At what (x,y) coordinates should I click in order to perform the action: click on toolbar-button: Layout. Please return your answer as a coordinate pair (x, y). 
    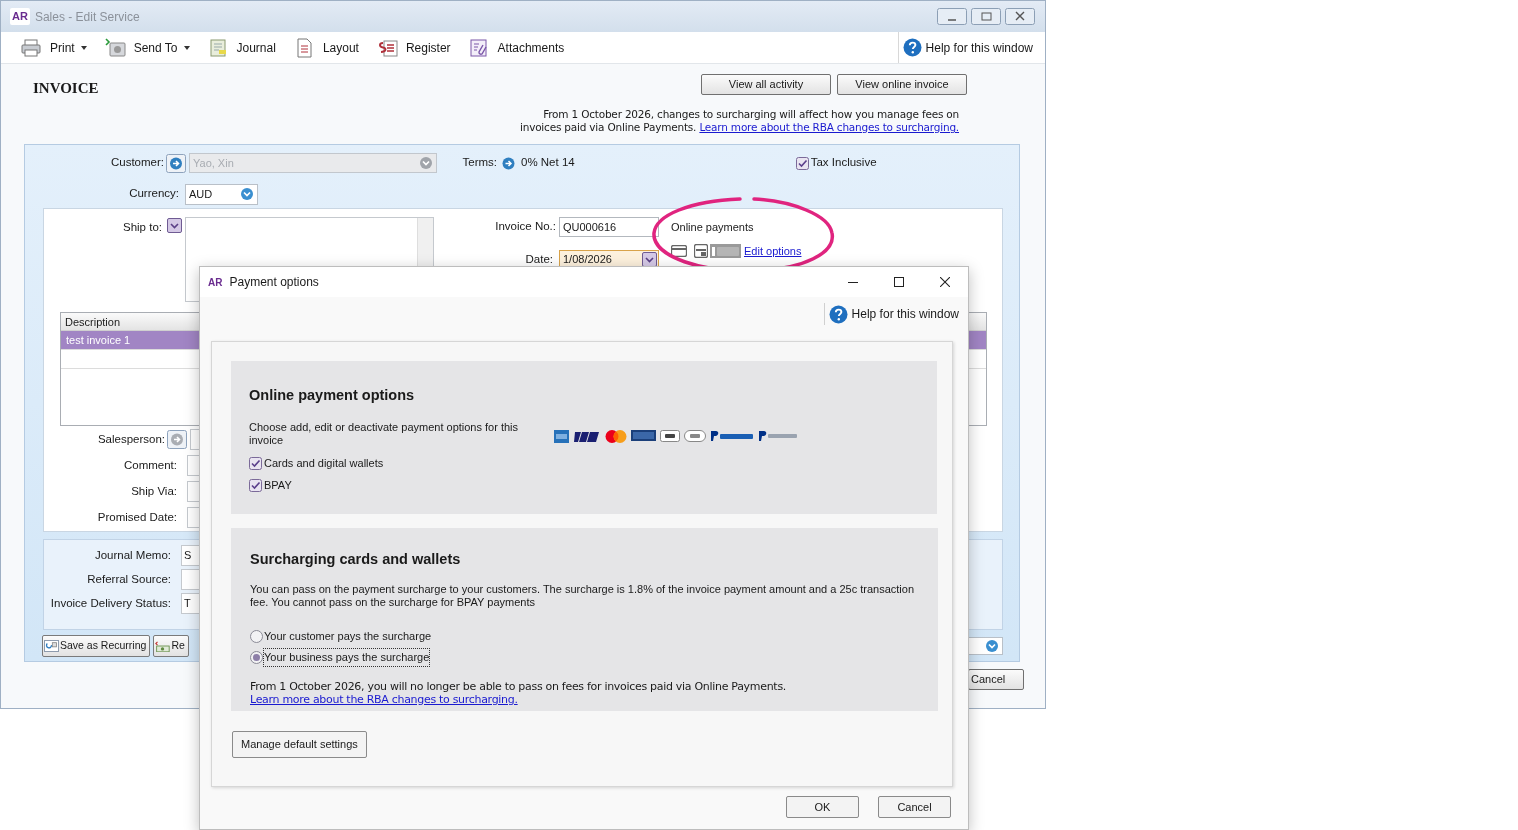
    Looking at the image, I should click on (326, 47).